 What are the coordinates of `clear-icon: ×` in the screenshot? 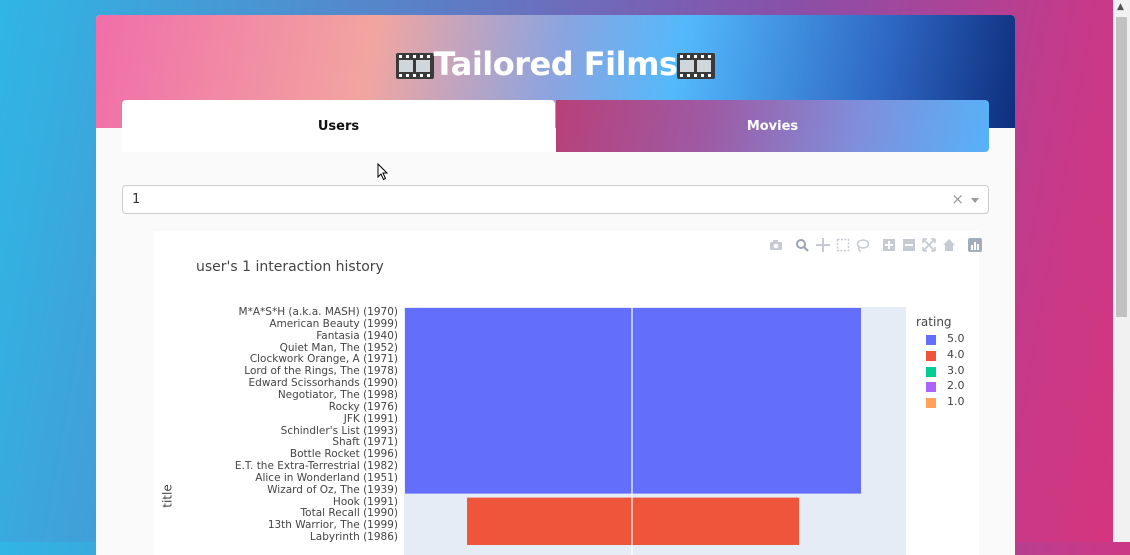 It's located at (957, 199).